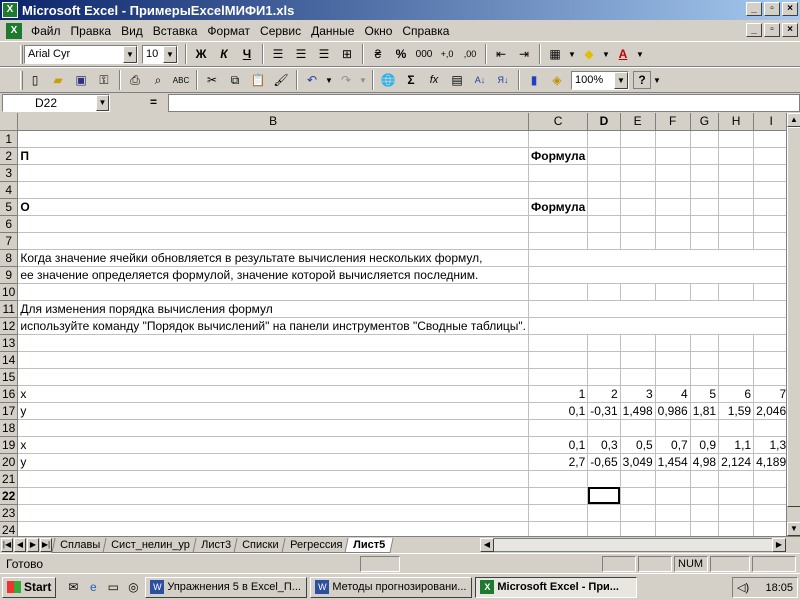 The width and height of the screenshot is (800, 600). Describe the element at coordinates (181, 80) in the screenshot. I see `spelling-icon: ABC` at that location.